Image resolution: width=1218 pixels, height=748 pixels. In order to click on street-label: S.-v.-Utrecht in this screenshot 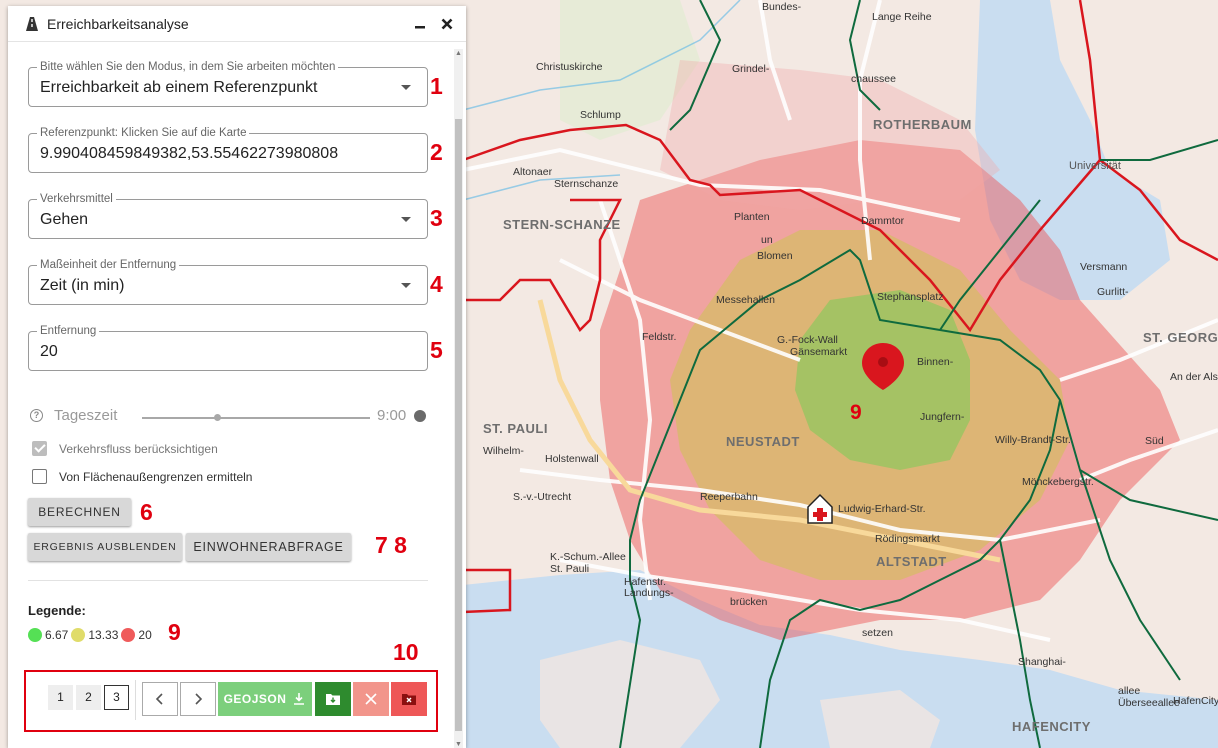, I will do `click(542, 497)`.